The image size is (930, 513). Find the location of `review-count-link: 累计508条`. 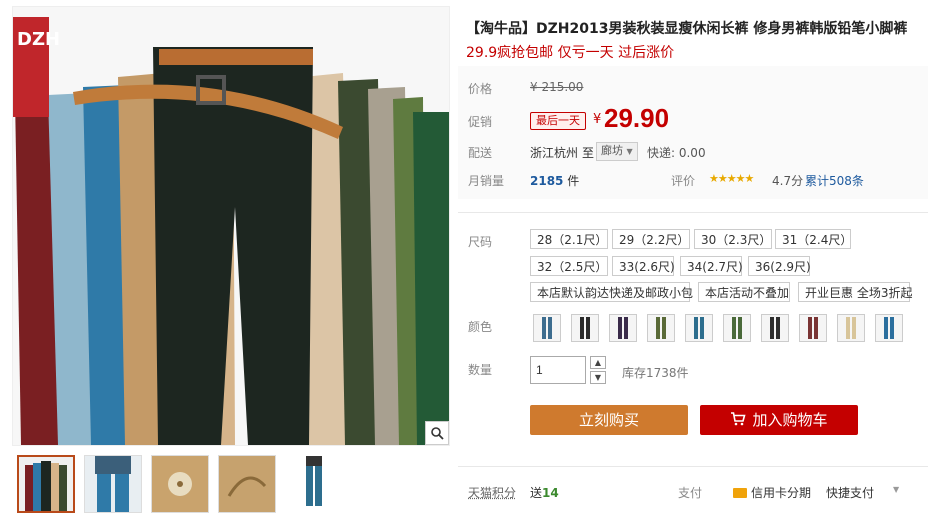

review-count-link: 累计508条 is located at coordinates (834, 180).